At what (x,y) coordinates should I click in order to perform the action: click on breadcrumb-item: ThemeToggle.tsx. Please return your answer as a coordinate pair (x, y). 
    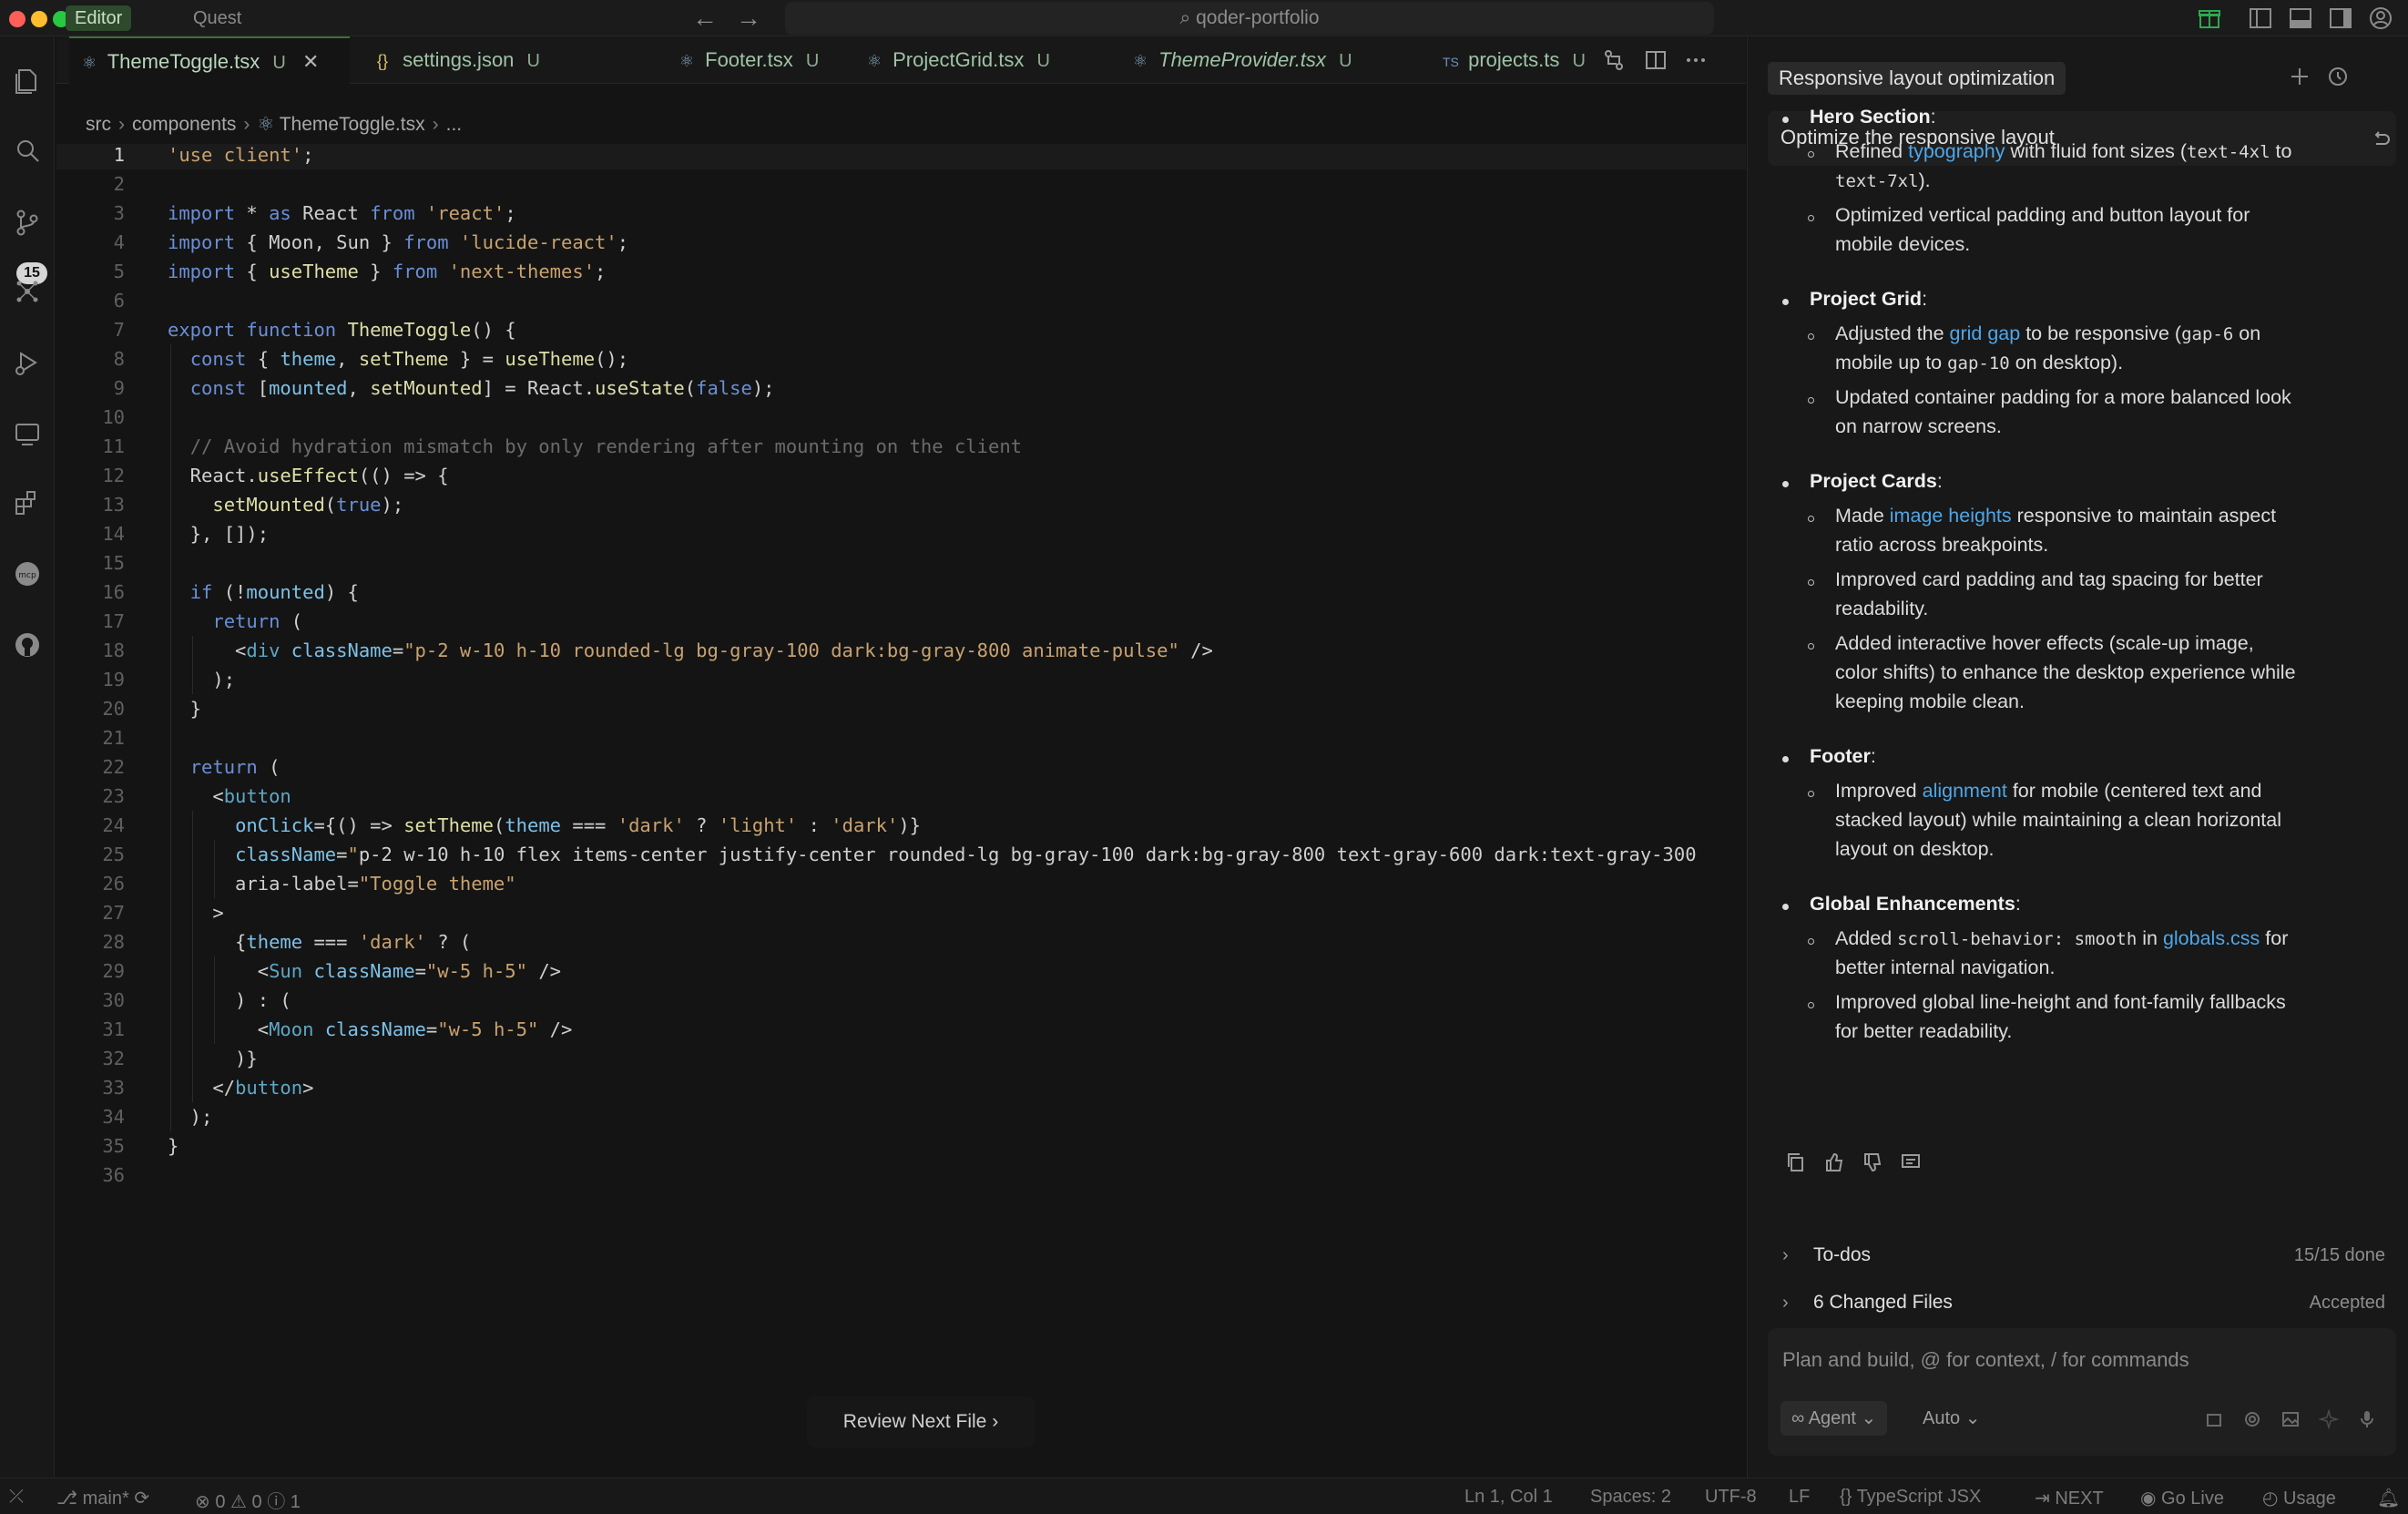
    Looking at the image, I should click on (352, 125).